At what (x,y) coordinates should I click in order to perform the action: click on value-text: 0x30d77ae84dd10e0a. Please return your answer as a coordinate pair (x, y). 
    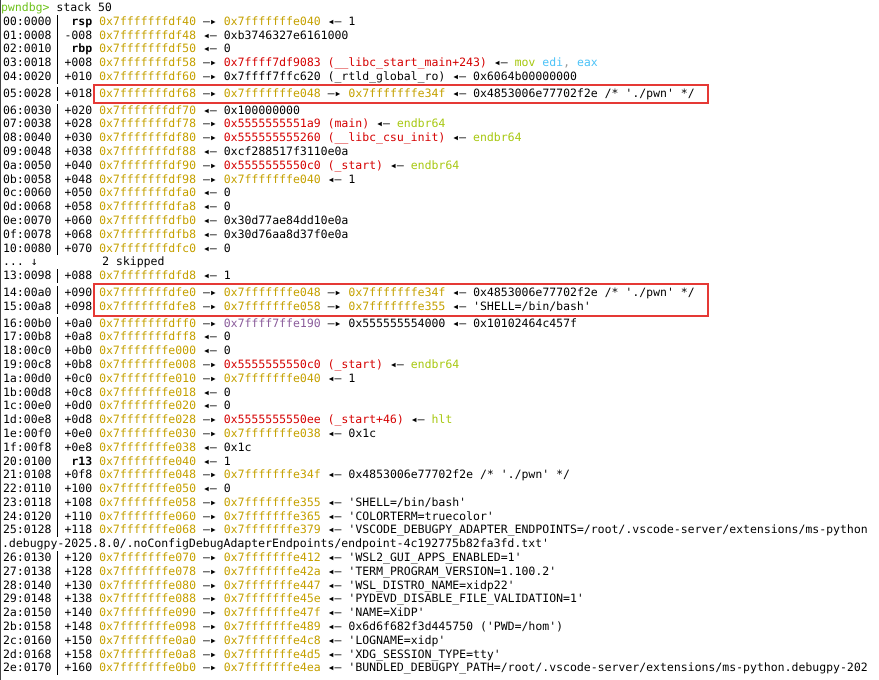
    Looking at the image, I should click on (286, 219).